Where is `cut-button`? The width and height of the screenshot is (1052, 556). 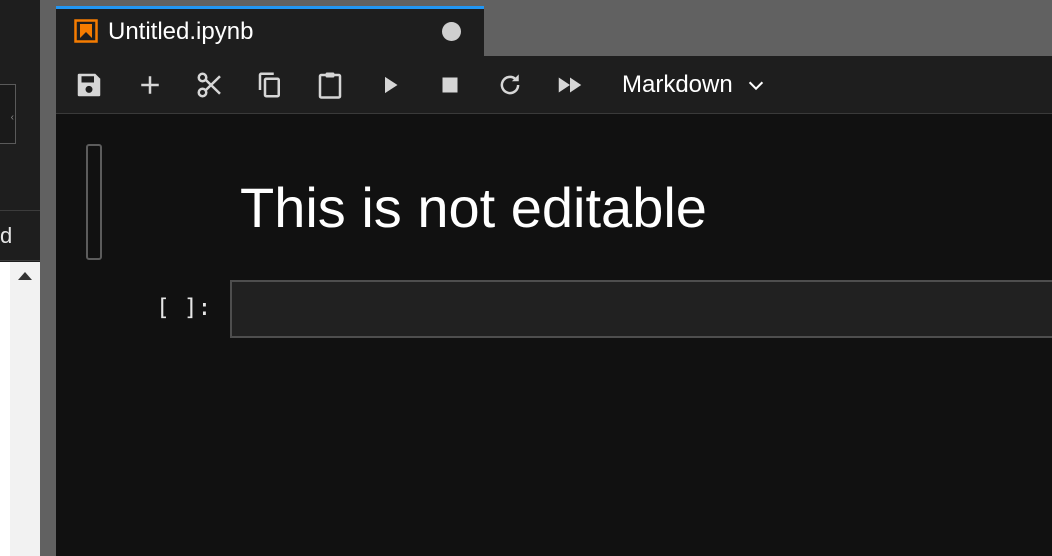 cut-button is located at coordinates (210, 85).